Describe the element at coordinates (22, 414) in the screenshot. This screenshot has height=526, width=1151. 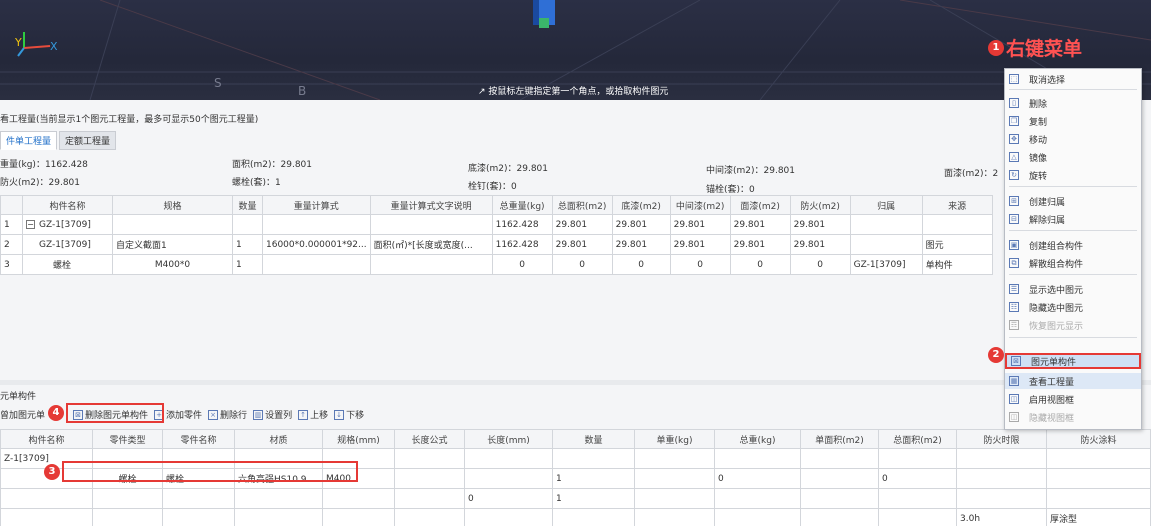
I see `add-member-button: 曾加图元单` at that location.